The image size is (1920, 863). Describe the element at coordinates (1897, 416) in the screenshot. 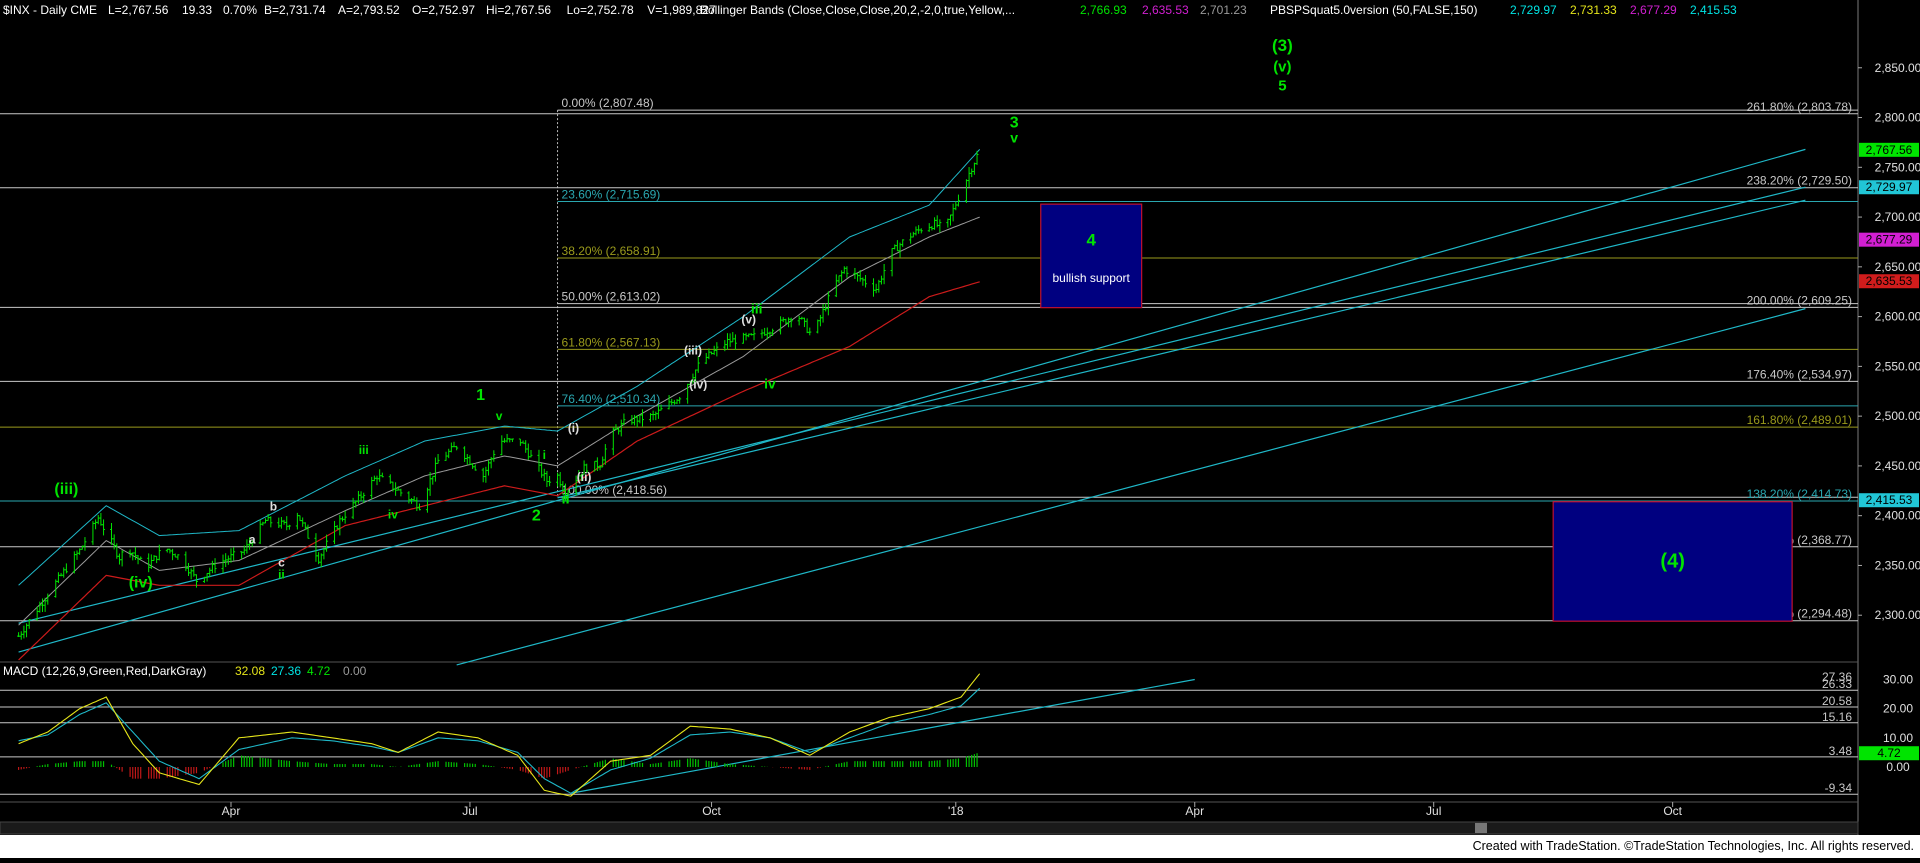

I see `price-tick-label: 2,500.00` at that location.